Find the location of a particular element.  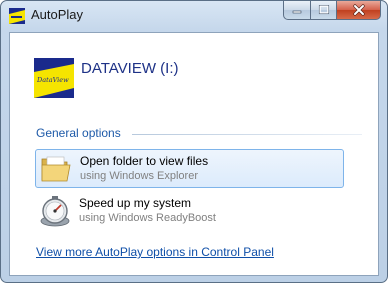

dataview-drive-icon: DataView is located at coordinates (54, 78).